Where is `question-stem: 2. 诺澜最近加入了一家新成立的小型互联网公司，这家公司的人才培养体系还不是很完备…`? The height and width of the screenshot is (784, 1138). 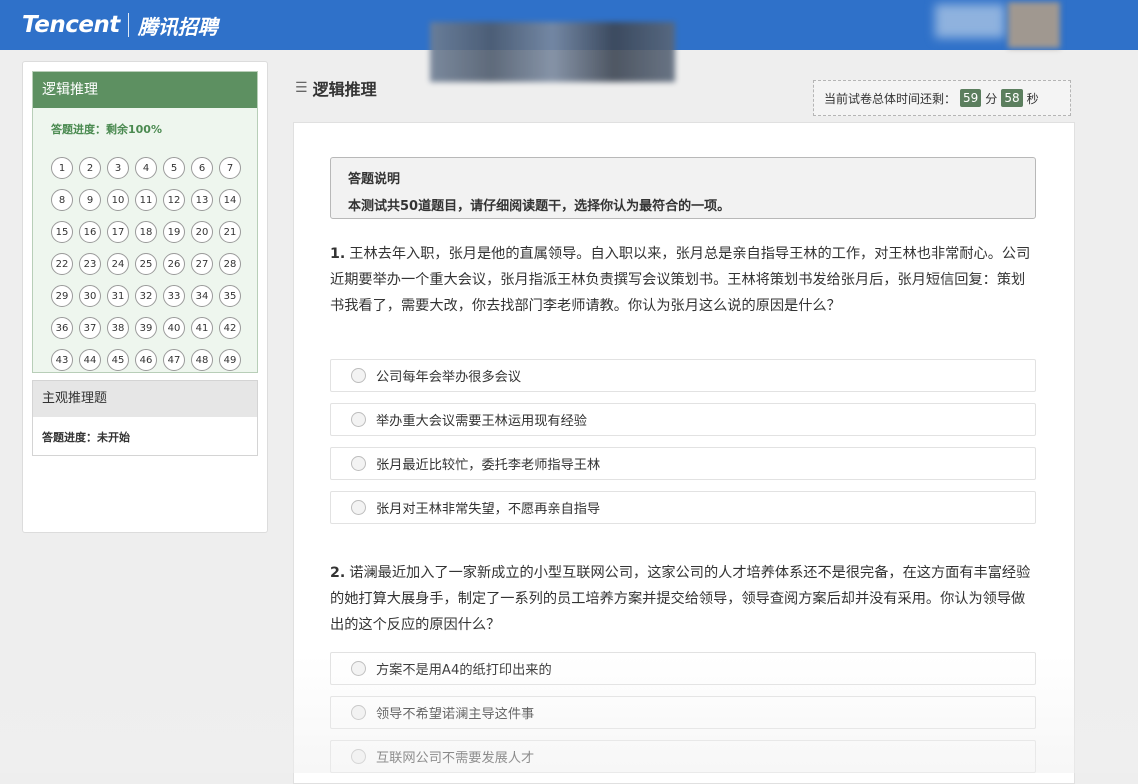
question-stem: 2. 诺澜最近加入了一家新成立的小型互联网公司，这家公司的人才培养体系还不是很完备… is located at coordinates (683, 599).